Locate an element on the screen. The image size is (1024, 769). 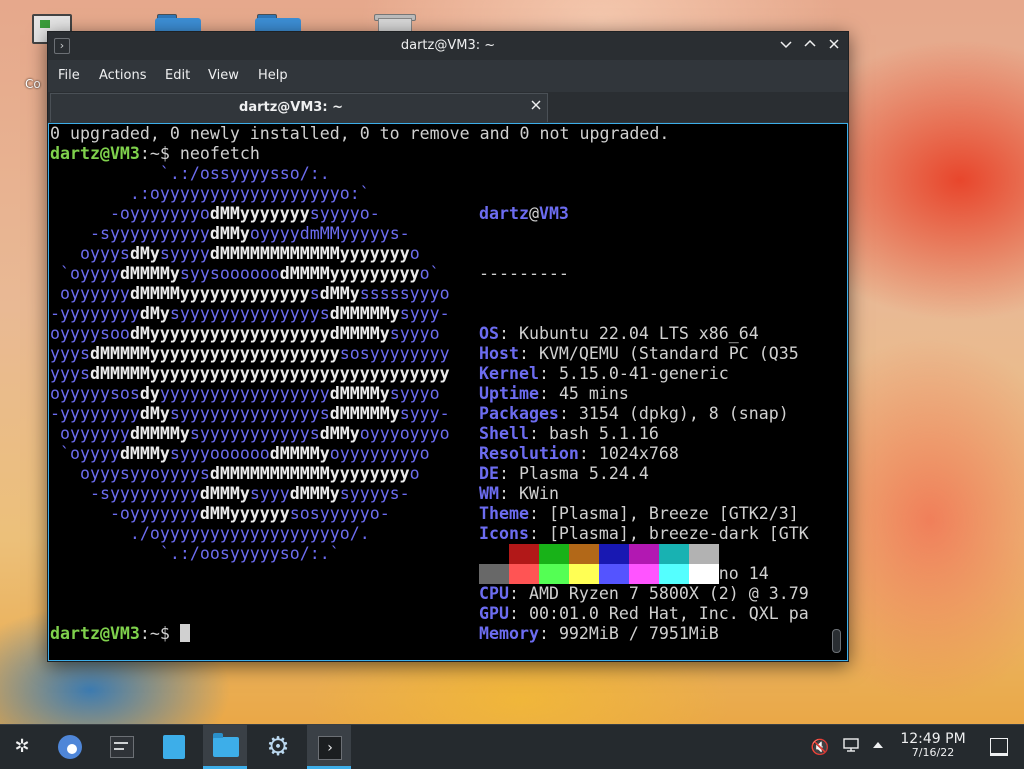
info-value: 45 mins is located at coordinates (593, 393).